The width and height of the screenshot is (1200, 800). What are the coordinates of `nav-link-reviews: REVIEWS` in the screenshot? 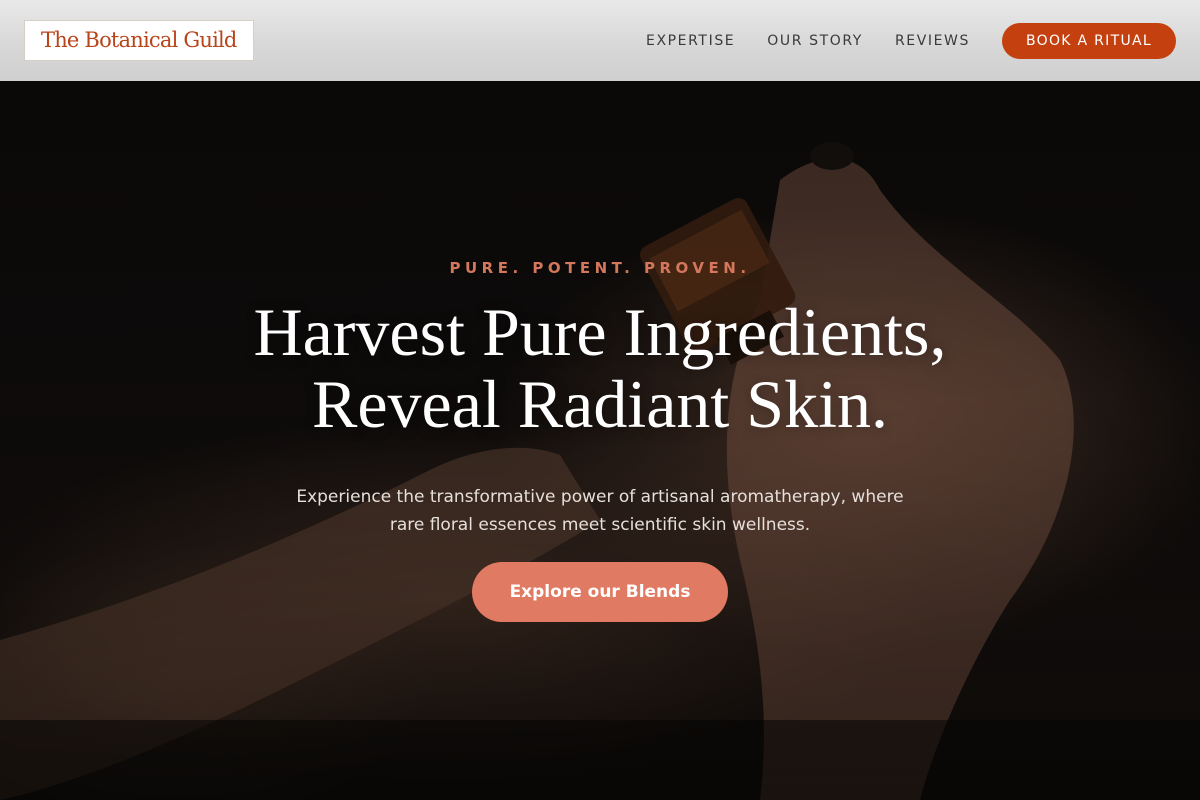 It's located at (932, 41).